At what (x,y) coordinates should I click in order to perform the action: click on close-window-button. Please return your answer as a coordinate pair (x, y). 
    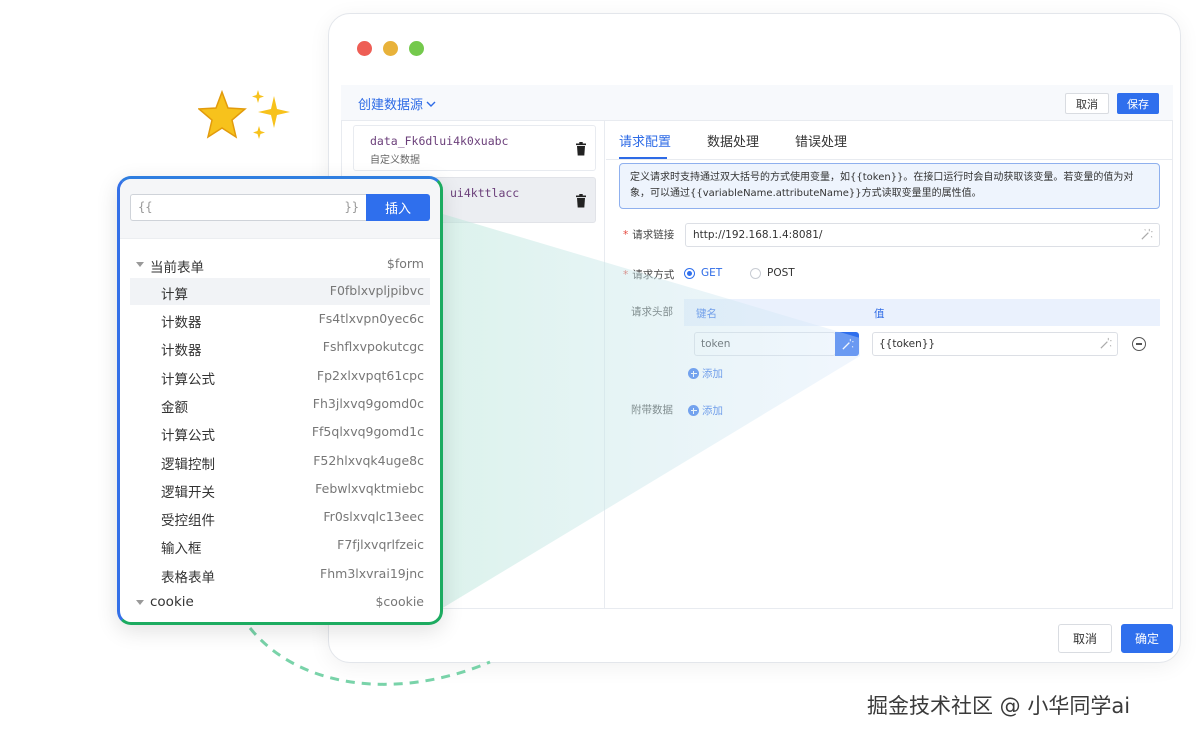
    Looking at the image, I should click on (364, 48).